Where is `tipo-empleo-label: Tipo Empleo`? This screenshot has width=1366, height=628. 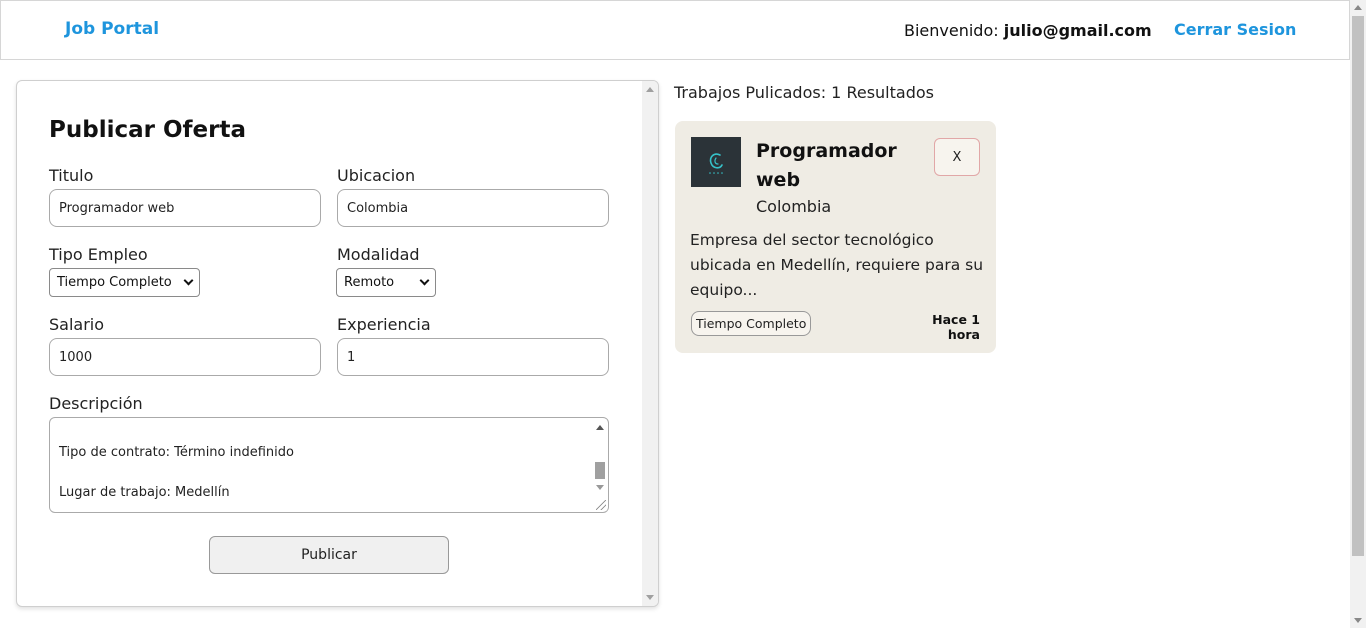
tipo-empleo-label: Tipo Empleo is located at coordinates (98, 254).